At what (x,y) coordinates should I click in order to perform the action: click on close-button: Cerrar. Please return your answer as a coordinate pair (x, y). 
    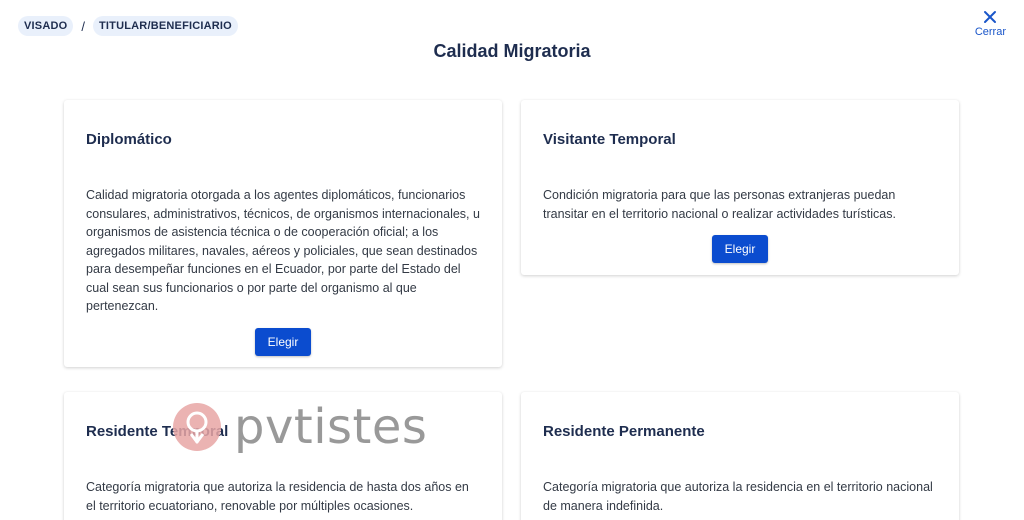
    Looking at the image, I should click on (990, 23).